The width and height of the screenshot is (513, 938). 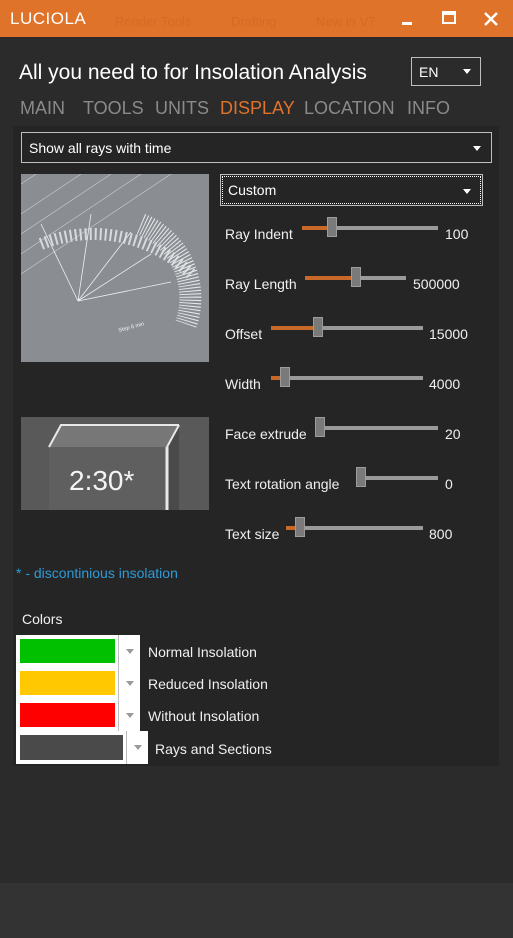 What do you see at coordinates (204, 716) in the screenshot?
I see `without-insolation-label: Without Insolation` at bounding box center [204, 716].